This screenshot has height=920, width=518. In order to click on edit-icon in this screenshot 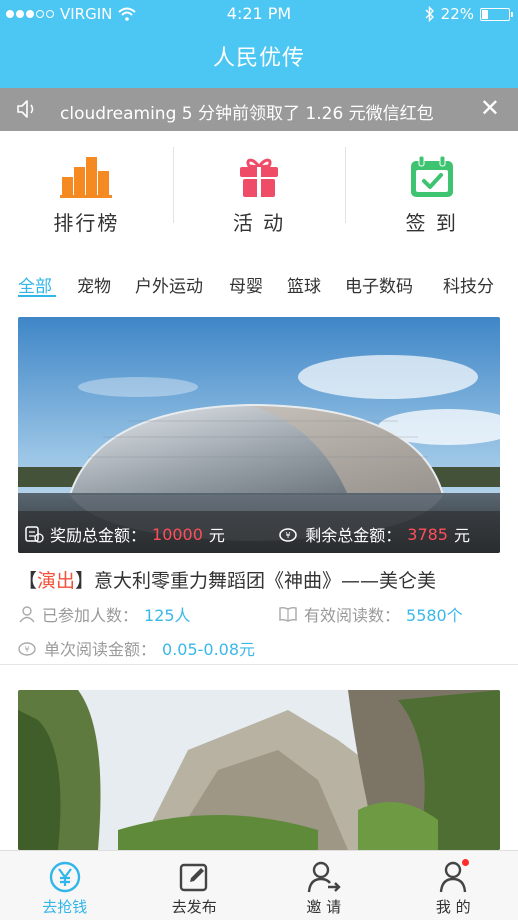, I will do `click(194, 877)`.